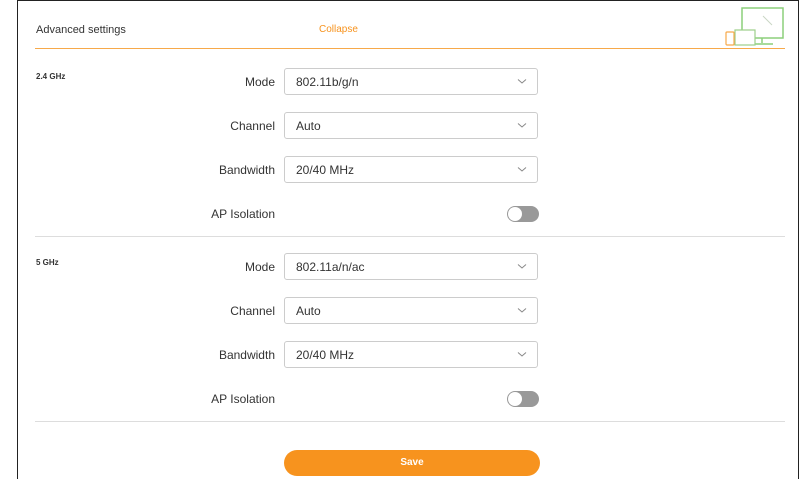 The image size is (800, 479). Describe the element at coordinates (410, 421) in the screenshot. I see `footer-divider` at that location.